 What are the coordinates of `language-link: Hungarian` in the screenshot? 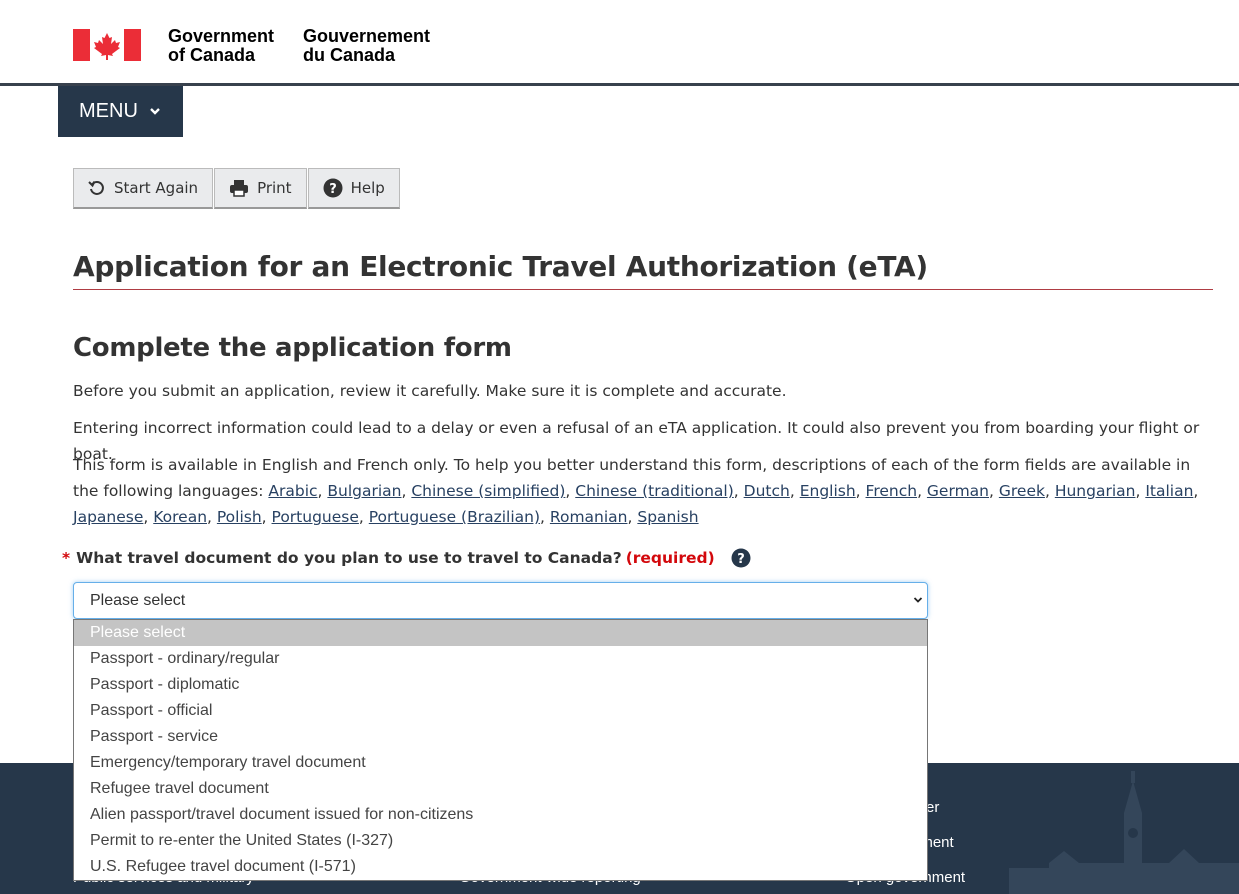 It's located at (1095, 491).